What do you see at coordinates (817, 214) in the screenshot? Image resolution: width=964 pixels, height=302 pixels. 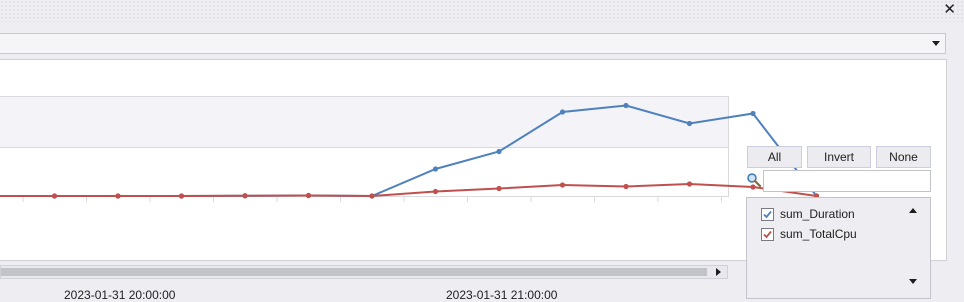 I see `series-label: sum_Duration` at bounding box center [817, 214].